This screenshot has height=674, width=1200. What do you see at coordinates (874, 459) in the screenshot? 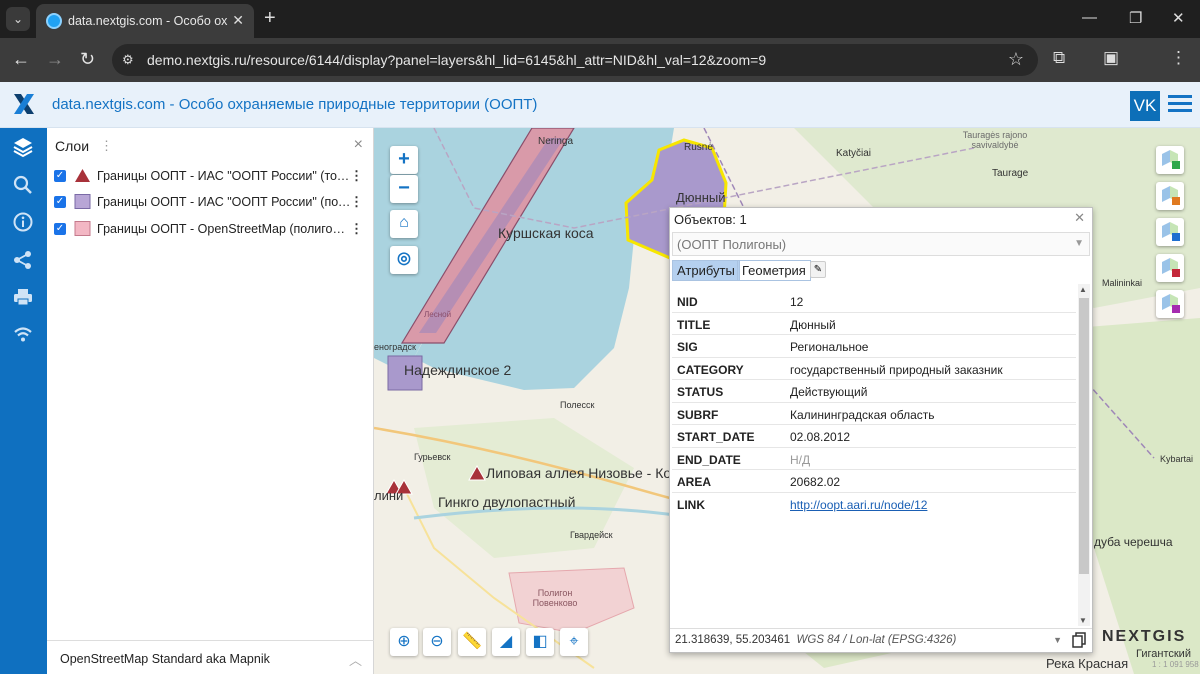
I see `table-row: END_DATE Н/Д` at bounding box center [874, 459].